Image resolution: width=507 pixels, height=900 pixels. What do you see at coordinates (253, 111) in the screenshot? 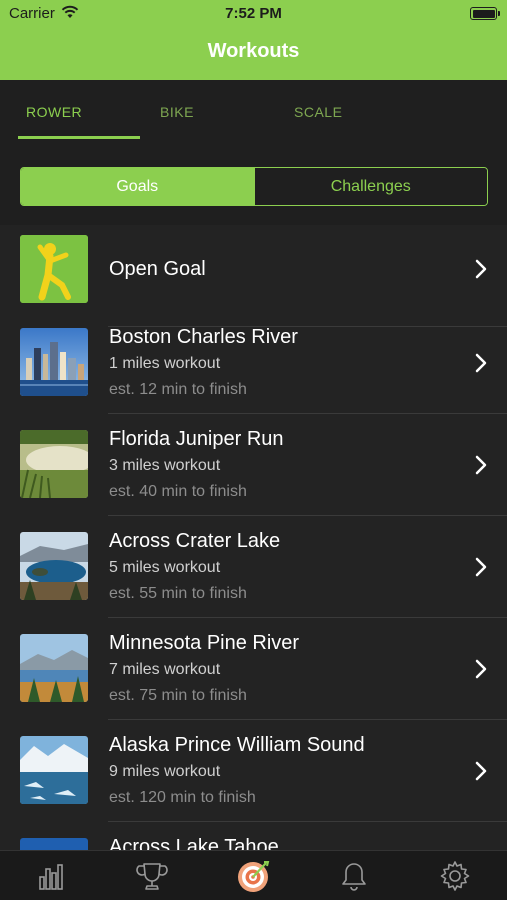
I see `device-tabs: ROWER BIKE SCALE` at bounding box center [253, 111].